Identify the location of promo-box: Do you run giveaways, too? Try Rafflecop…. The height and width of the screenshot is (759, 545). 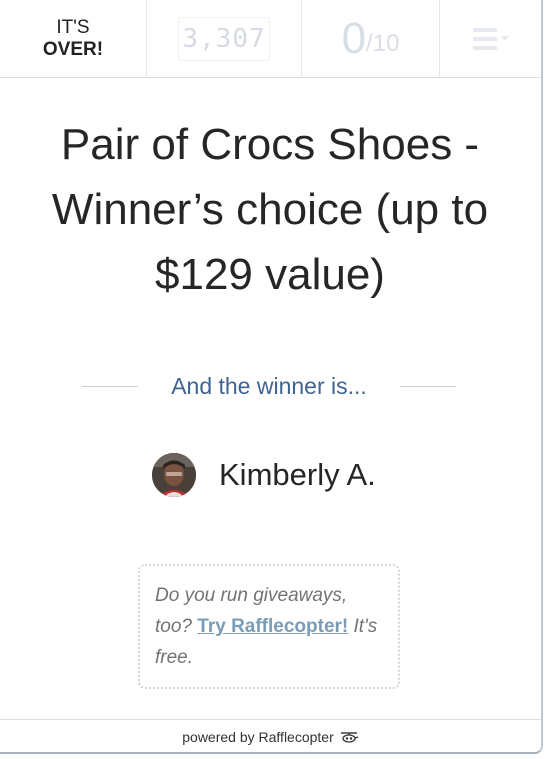
(269, 626).